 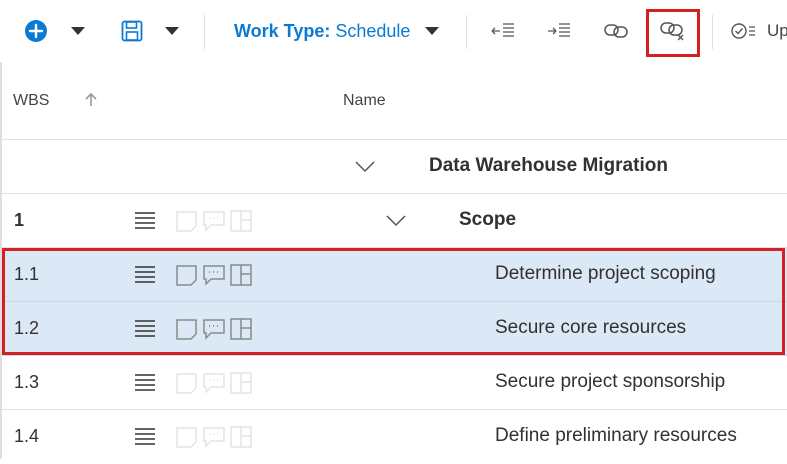 I want to click on save-button, so click(x=132, y=31).